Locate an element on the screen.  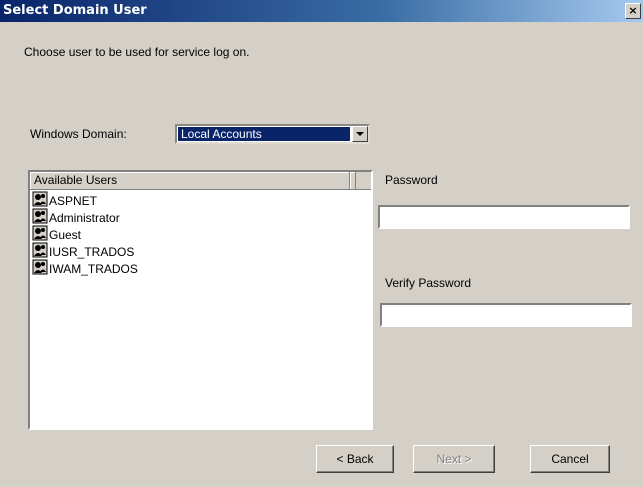
column-header-available-users: Available Users is located at coordinates (190, 180).